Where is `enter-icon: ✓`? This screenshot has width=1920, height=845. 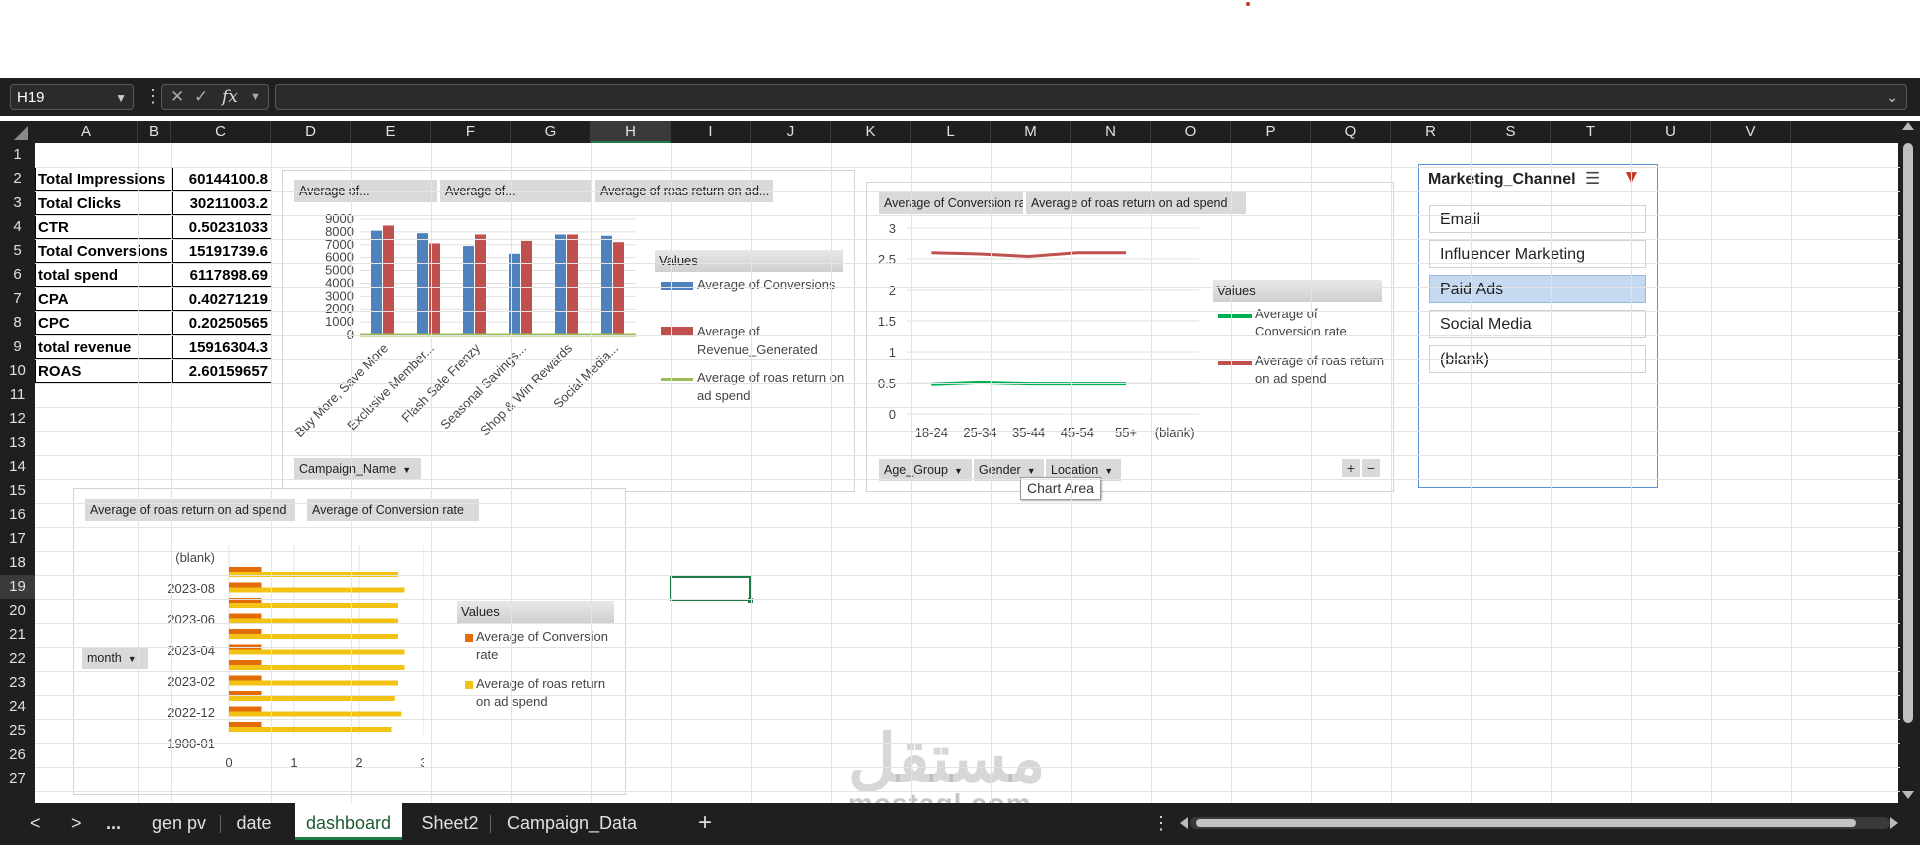
enter-icon: ✓ is located at coordinates (201, 97).